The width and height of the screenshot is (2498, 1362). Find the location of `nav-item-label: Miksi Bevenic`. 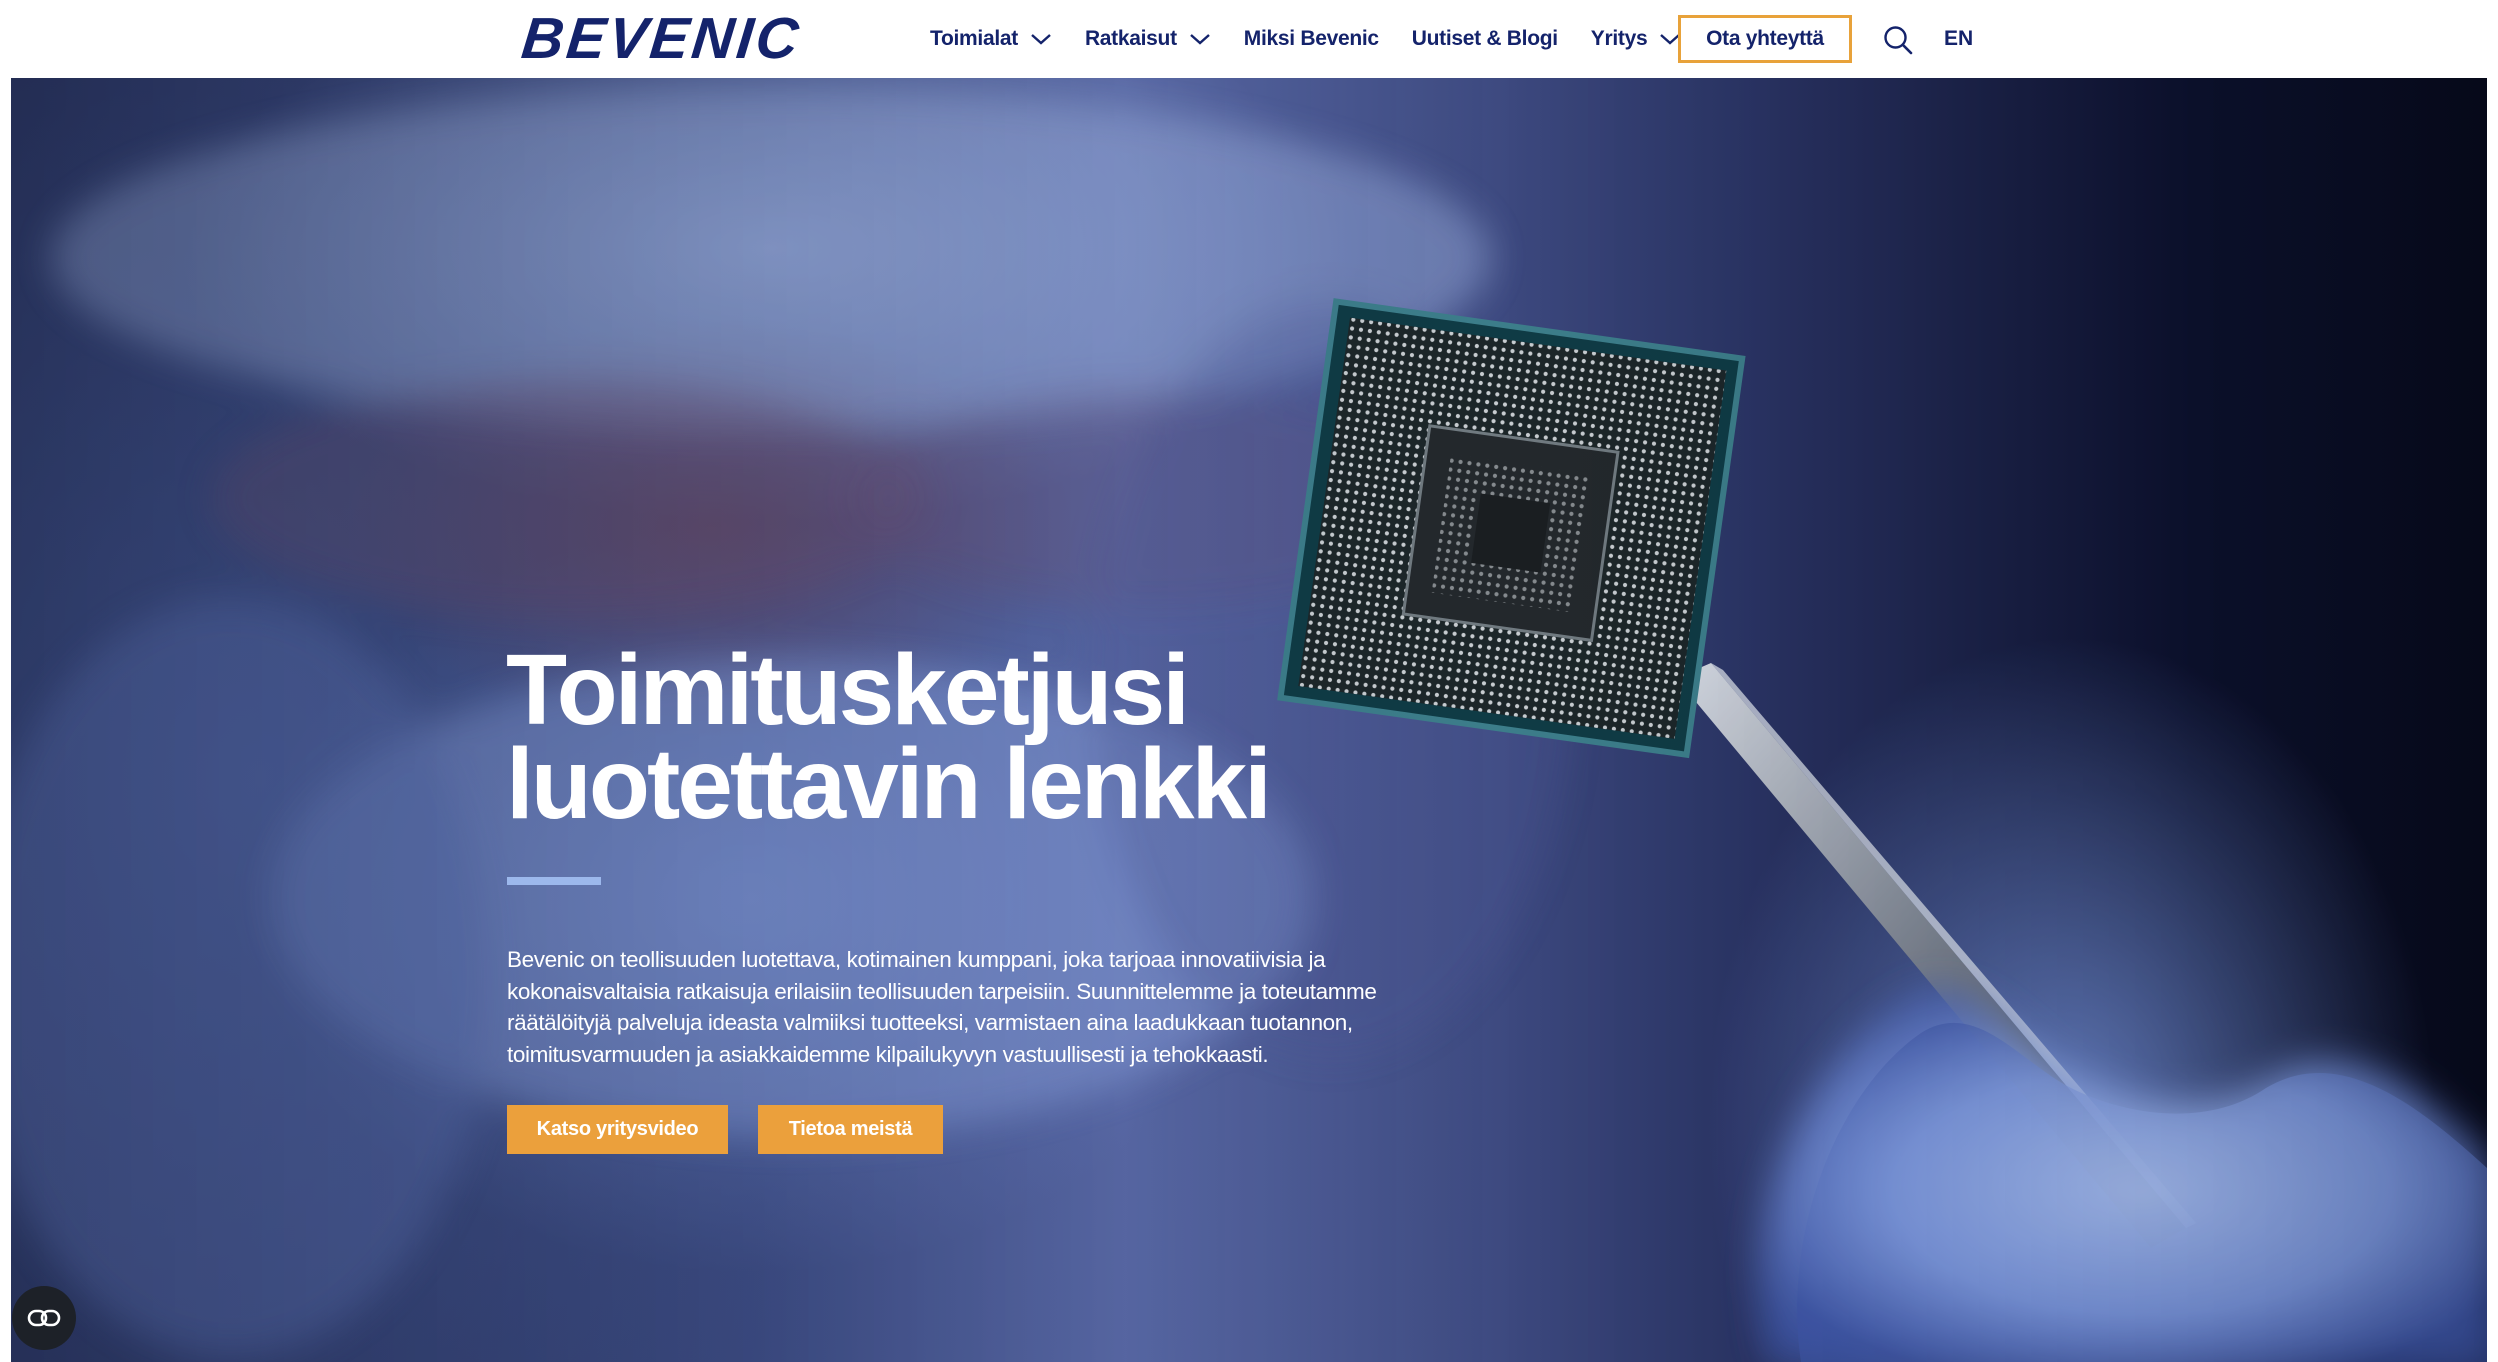

nav-item-label: Miksi Bevenic is located at coordinates (1311, 38).